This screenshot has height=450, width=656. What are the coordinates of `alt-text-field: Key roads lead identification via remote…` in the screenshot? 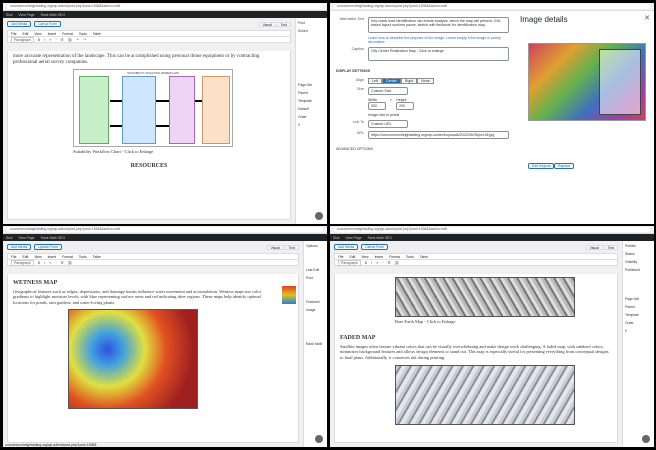 It's located at (438, 25).